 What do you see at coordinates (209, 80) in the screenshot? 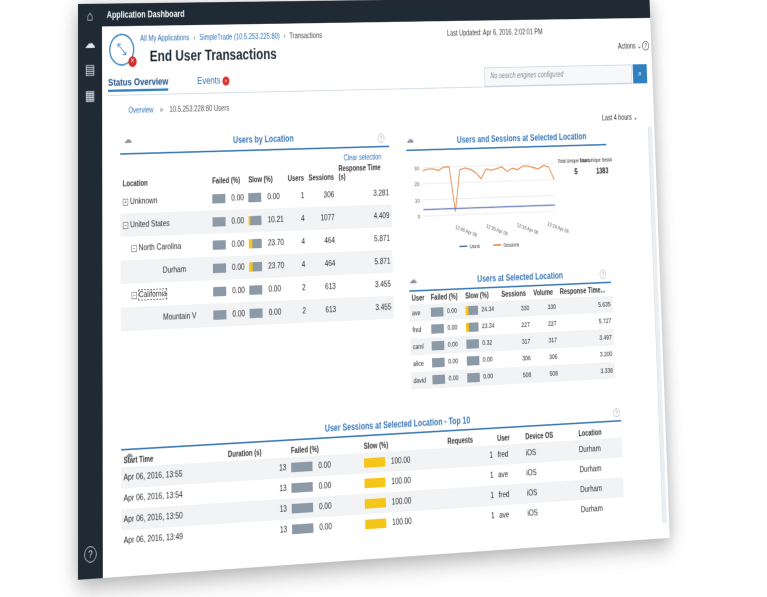
I see `tab-label: Events` at bounding box center [209, 80].